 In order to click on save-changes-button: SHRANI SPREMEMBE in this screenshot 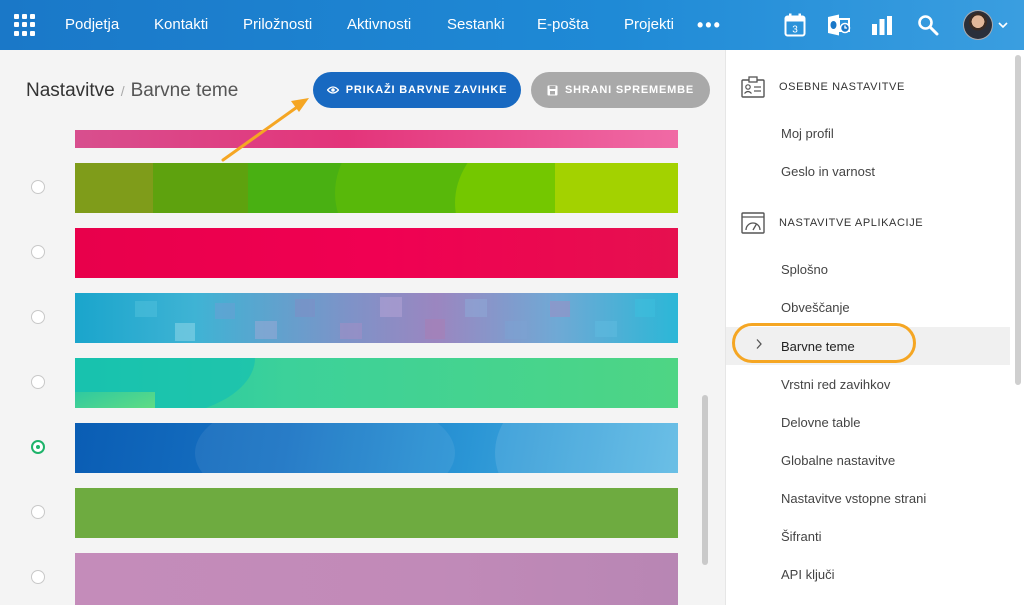, I will do `click(620, 90)`.